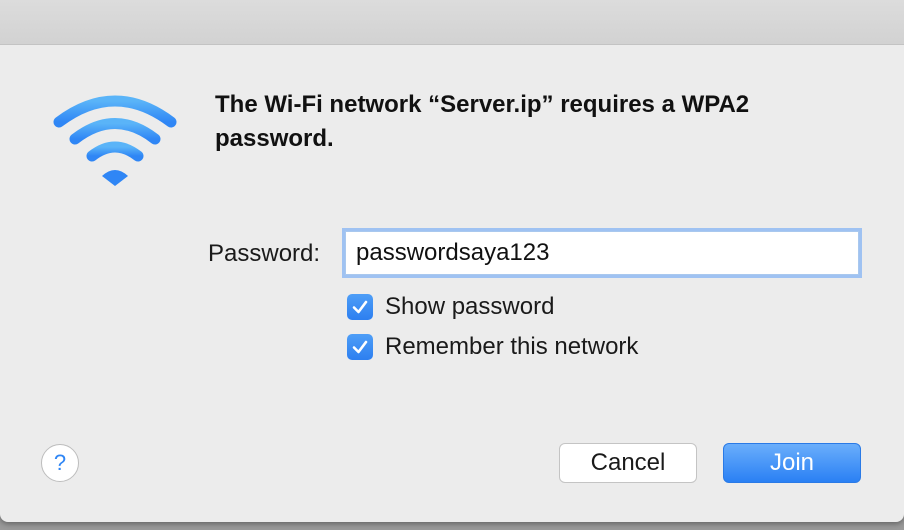 This screenshot has height=530, width=904. Describe the element at coordinates (602, 253) in the screenshot. I see `password-input` at that location.